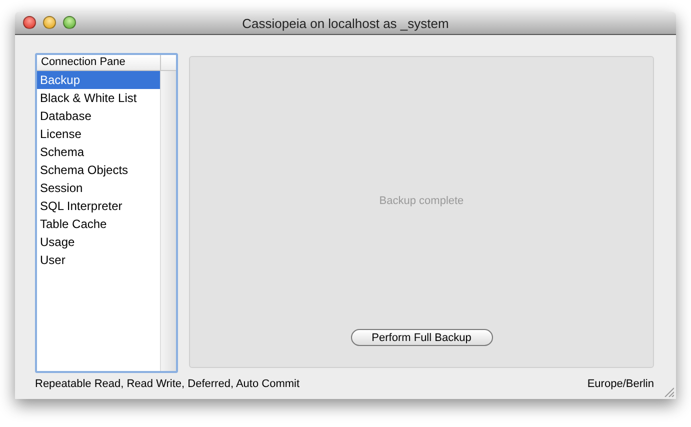  Describe the element at coordinates (98, 152) in the screenshot. I see `list-item: Schema` at that location.